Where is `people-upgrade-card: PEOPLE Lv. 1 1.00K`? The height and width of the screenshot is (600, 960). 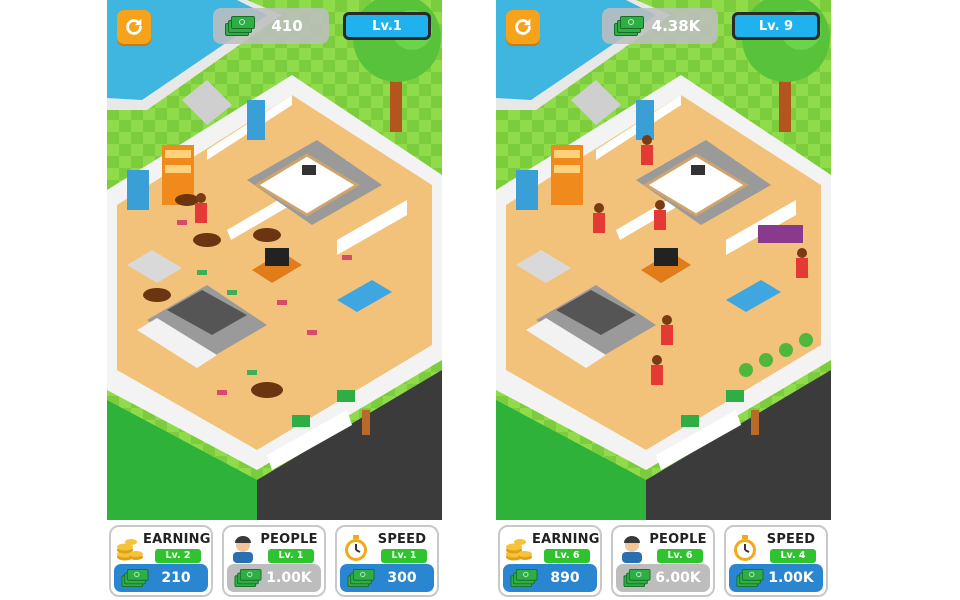 people-upgrade-card: PEOPLE Lv. 1 1.00K is located at coordinates (274, 561).